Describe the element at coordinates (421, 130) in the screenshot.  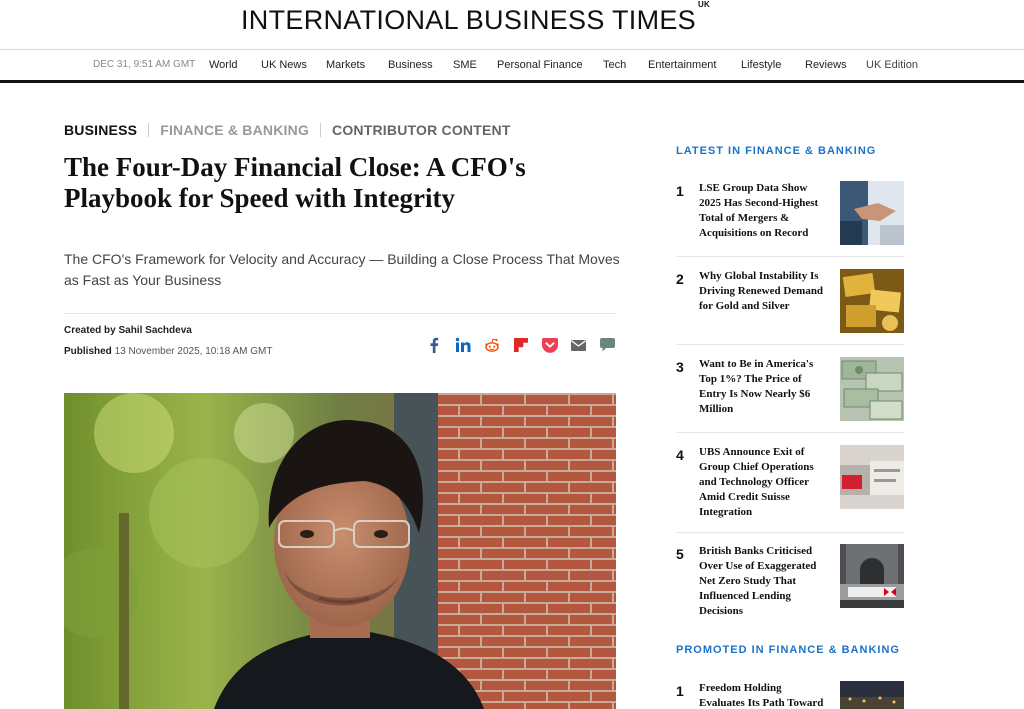
I see `category-contributor-content: CONTRIBUTOR CONTENT` at that location.